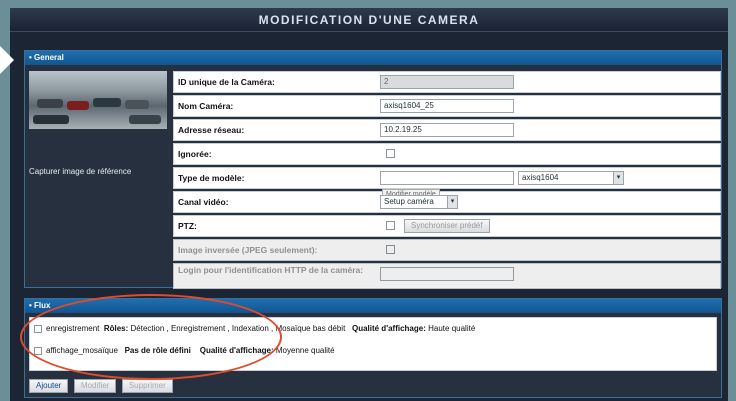 The height and width of the screenshot is (401, 736). Describe the element at coordinates (211, 130) in the screenshot. I see `address-label: Adresse réseau:` at that location.